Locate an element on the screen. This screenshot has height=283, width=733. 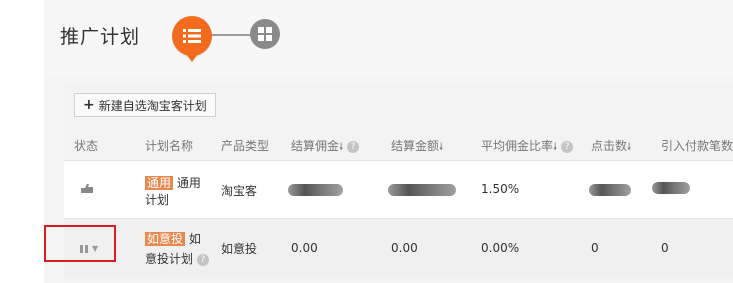
settle-amount: 0.00 is located at coordinates (404, 248).